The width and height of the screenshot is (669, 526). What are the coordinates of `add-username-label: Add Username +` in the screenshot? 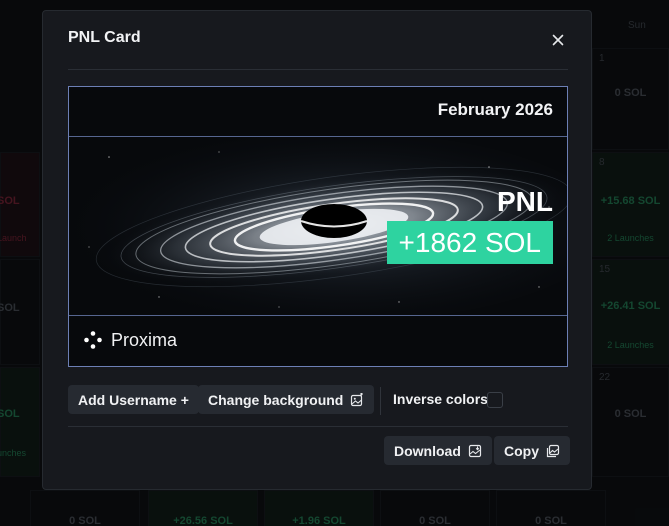 It's located at (133, 399).